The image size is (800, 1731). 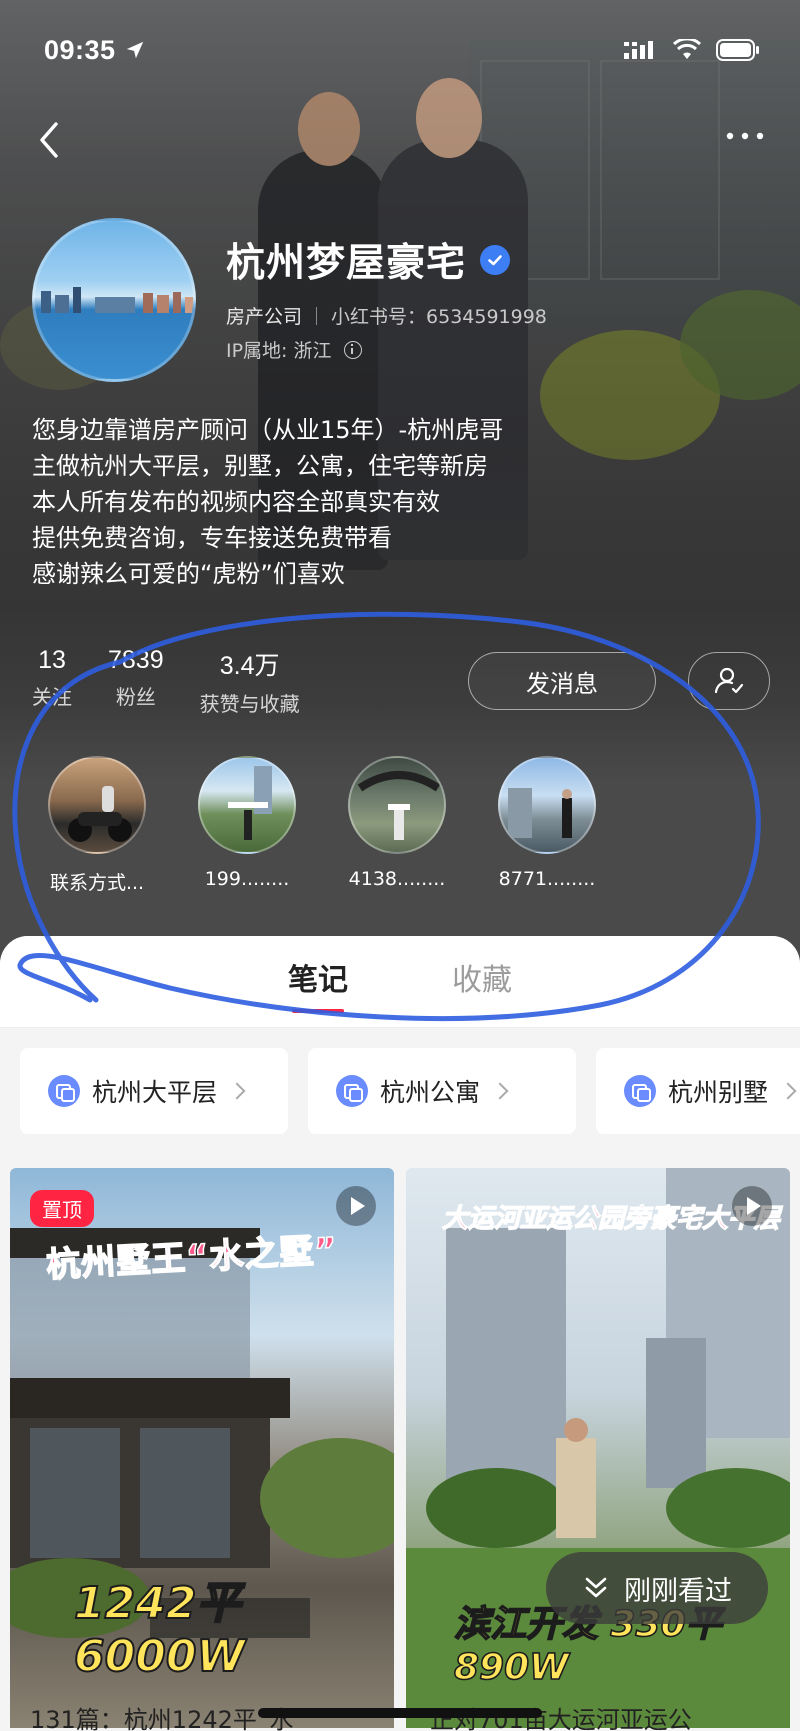 I want to click on follow-status-button, so click(x=729, y=681).